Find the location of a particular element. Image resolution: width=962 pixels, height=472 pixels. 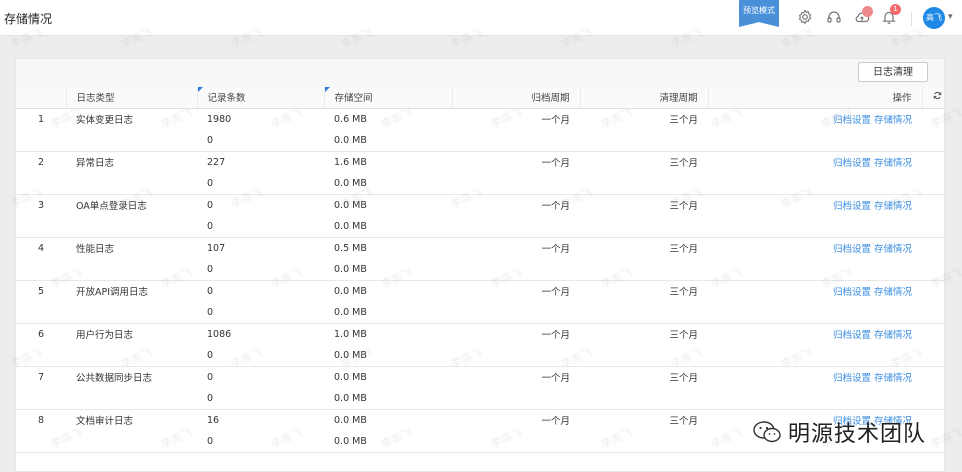

row-index: 7 is located at coordinates (41, 377).